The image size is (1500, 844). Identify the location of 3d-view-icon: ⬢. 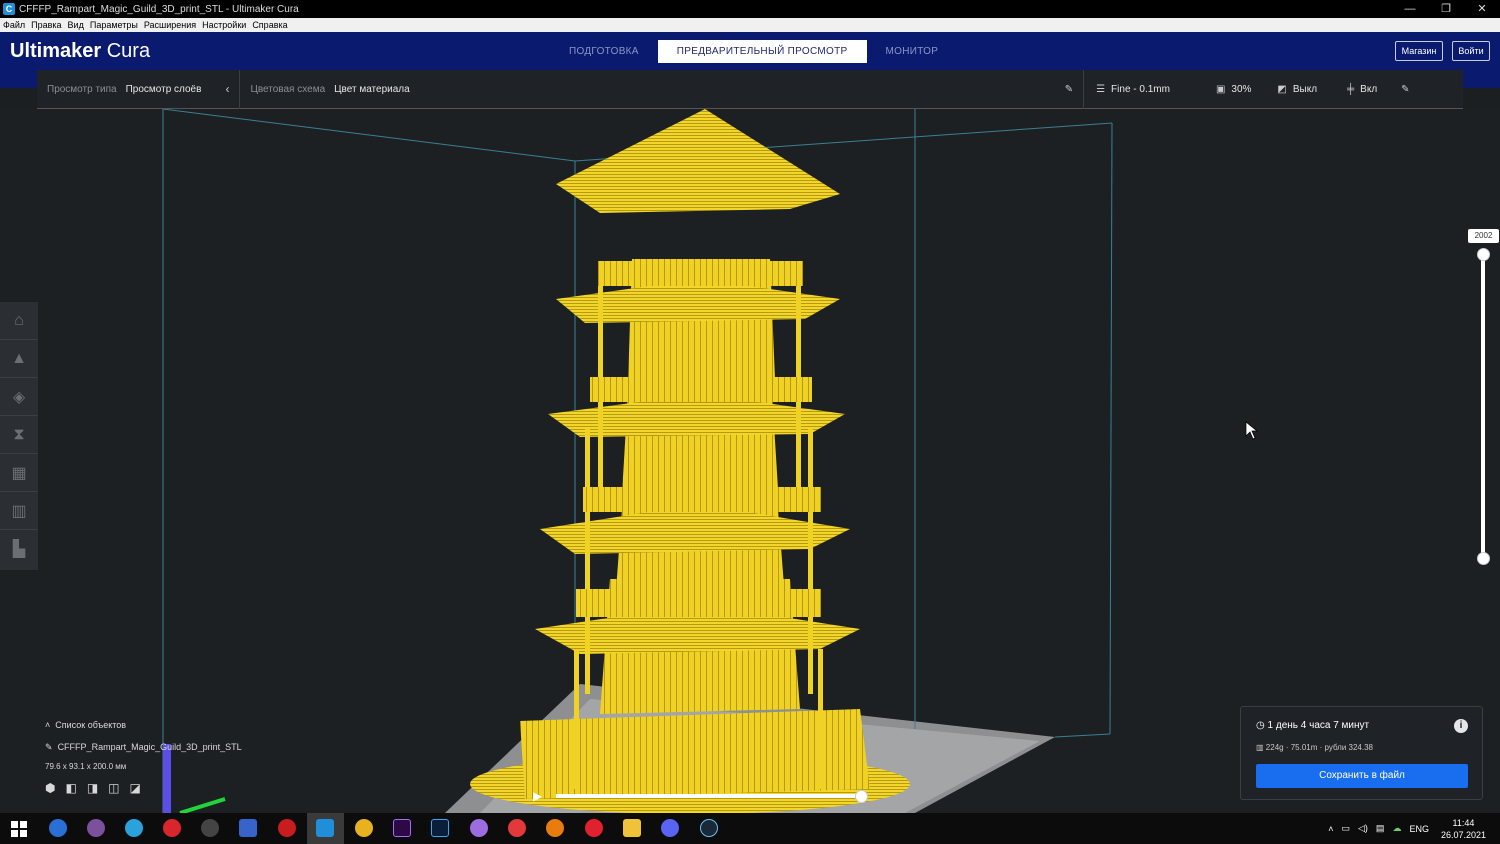
(55, 788).